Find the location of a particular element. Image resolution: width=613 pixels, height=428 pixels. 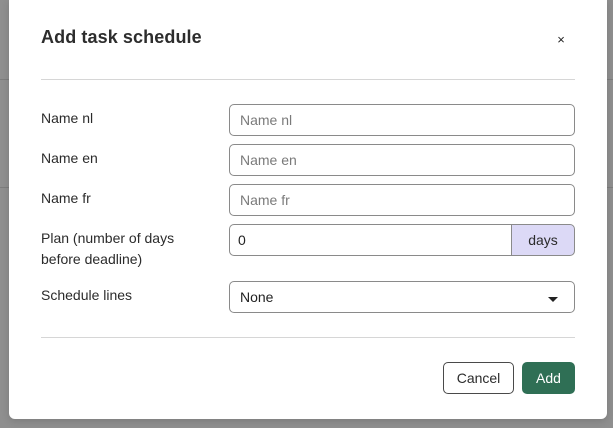

name-en-label: Name en is located at coordinates (69, 158).